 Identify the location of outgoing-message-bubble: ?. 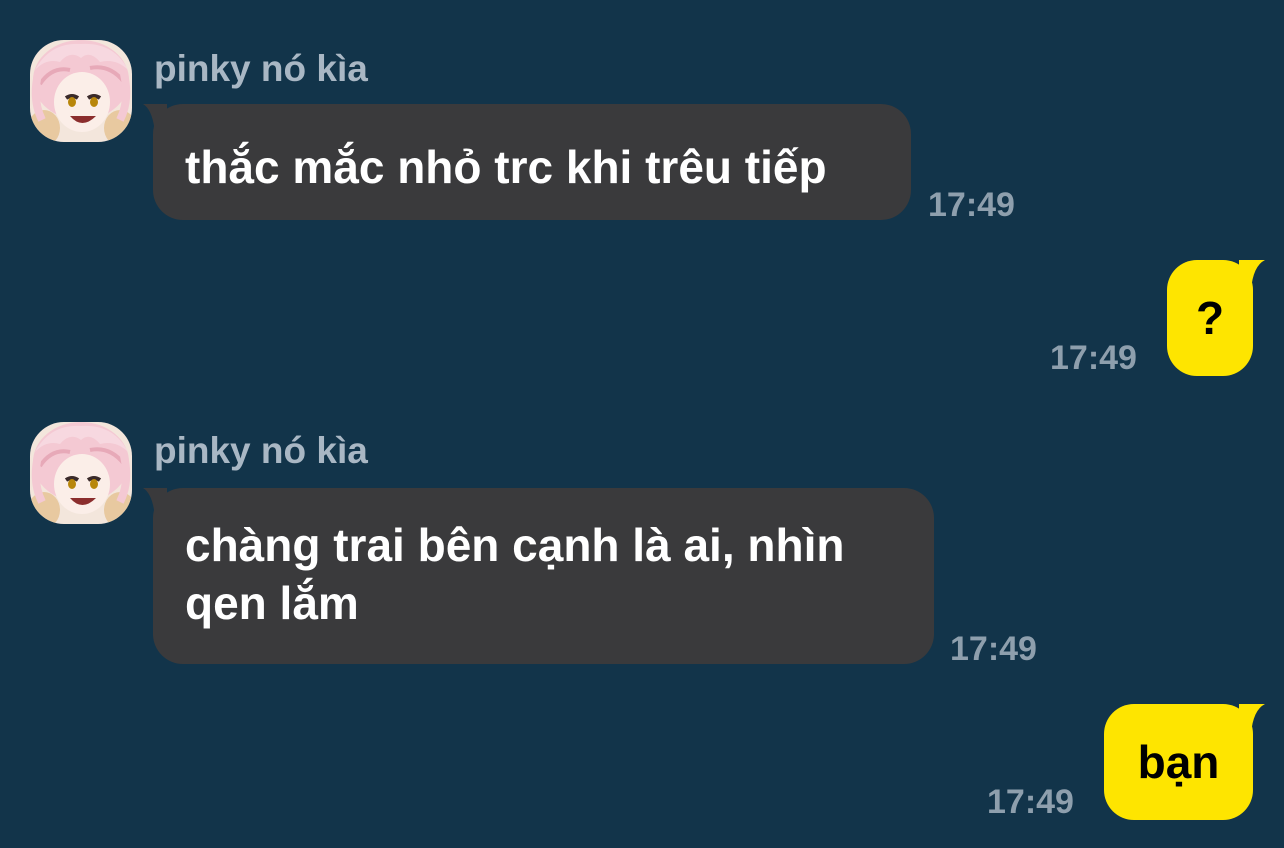
(1216, 318).